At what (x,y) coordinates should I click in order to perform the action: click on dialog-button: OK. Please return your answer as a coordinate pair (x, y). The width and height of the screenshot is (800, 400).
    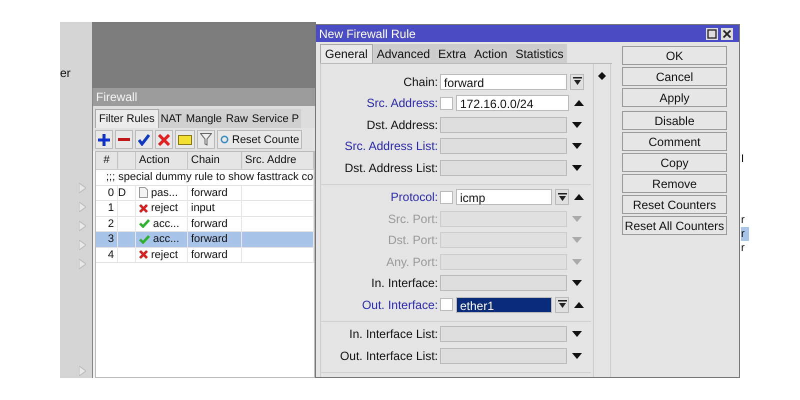
    Looking at the image, I should click on (674, 55).